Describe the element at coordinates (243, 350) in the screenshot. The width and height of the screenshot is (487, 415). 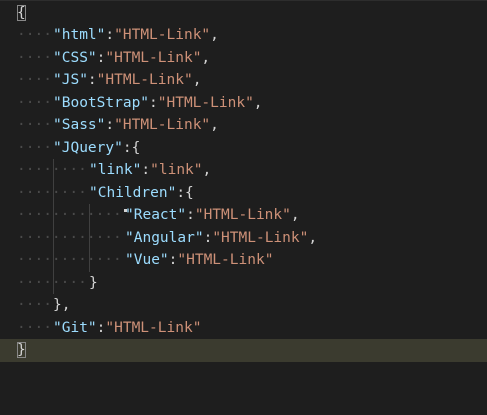
I see `code-line: }` at that location.